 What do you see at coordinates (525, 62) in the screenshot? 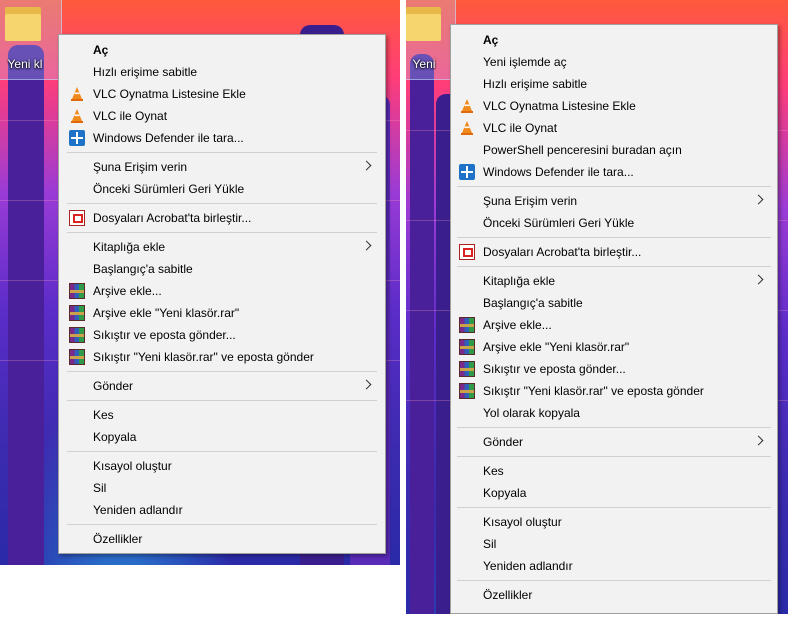
I see `menu-item-label: Yeni işlemde aç` at bounding box center [525, 62].